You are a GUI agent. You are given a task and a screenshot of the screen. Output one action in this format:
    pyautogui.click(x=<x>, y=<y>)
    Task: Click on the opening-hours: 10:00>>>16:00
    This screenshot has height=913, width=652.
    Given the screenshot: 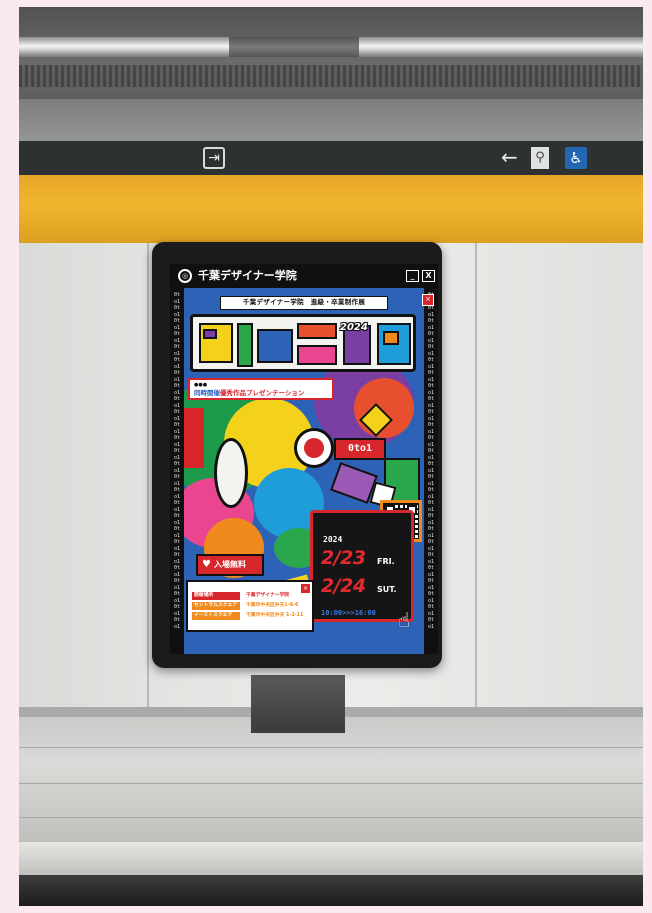 What is the action you would take?
    pyautogui.click(x=348, y=613)
    